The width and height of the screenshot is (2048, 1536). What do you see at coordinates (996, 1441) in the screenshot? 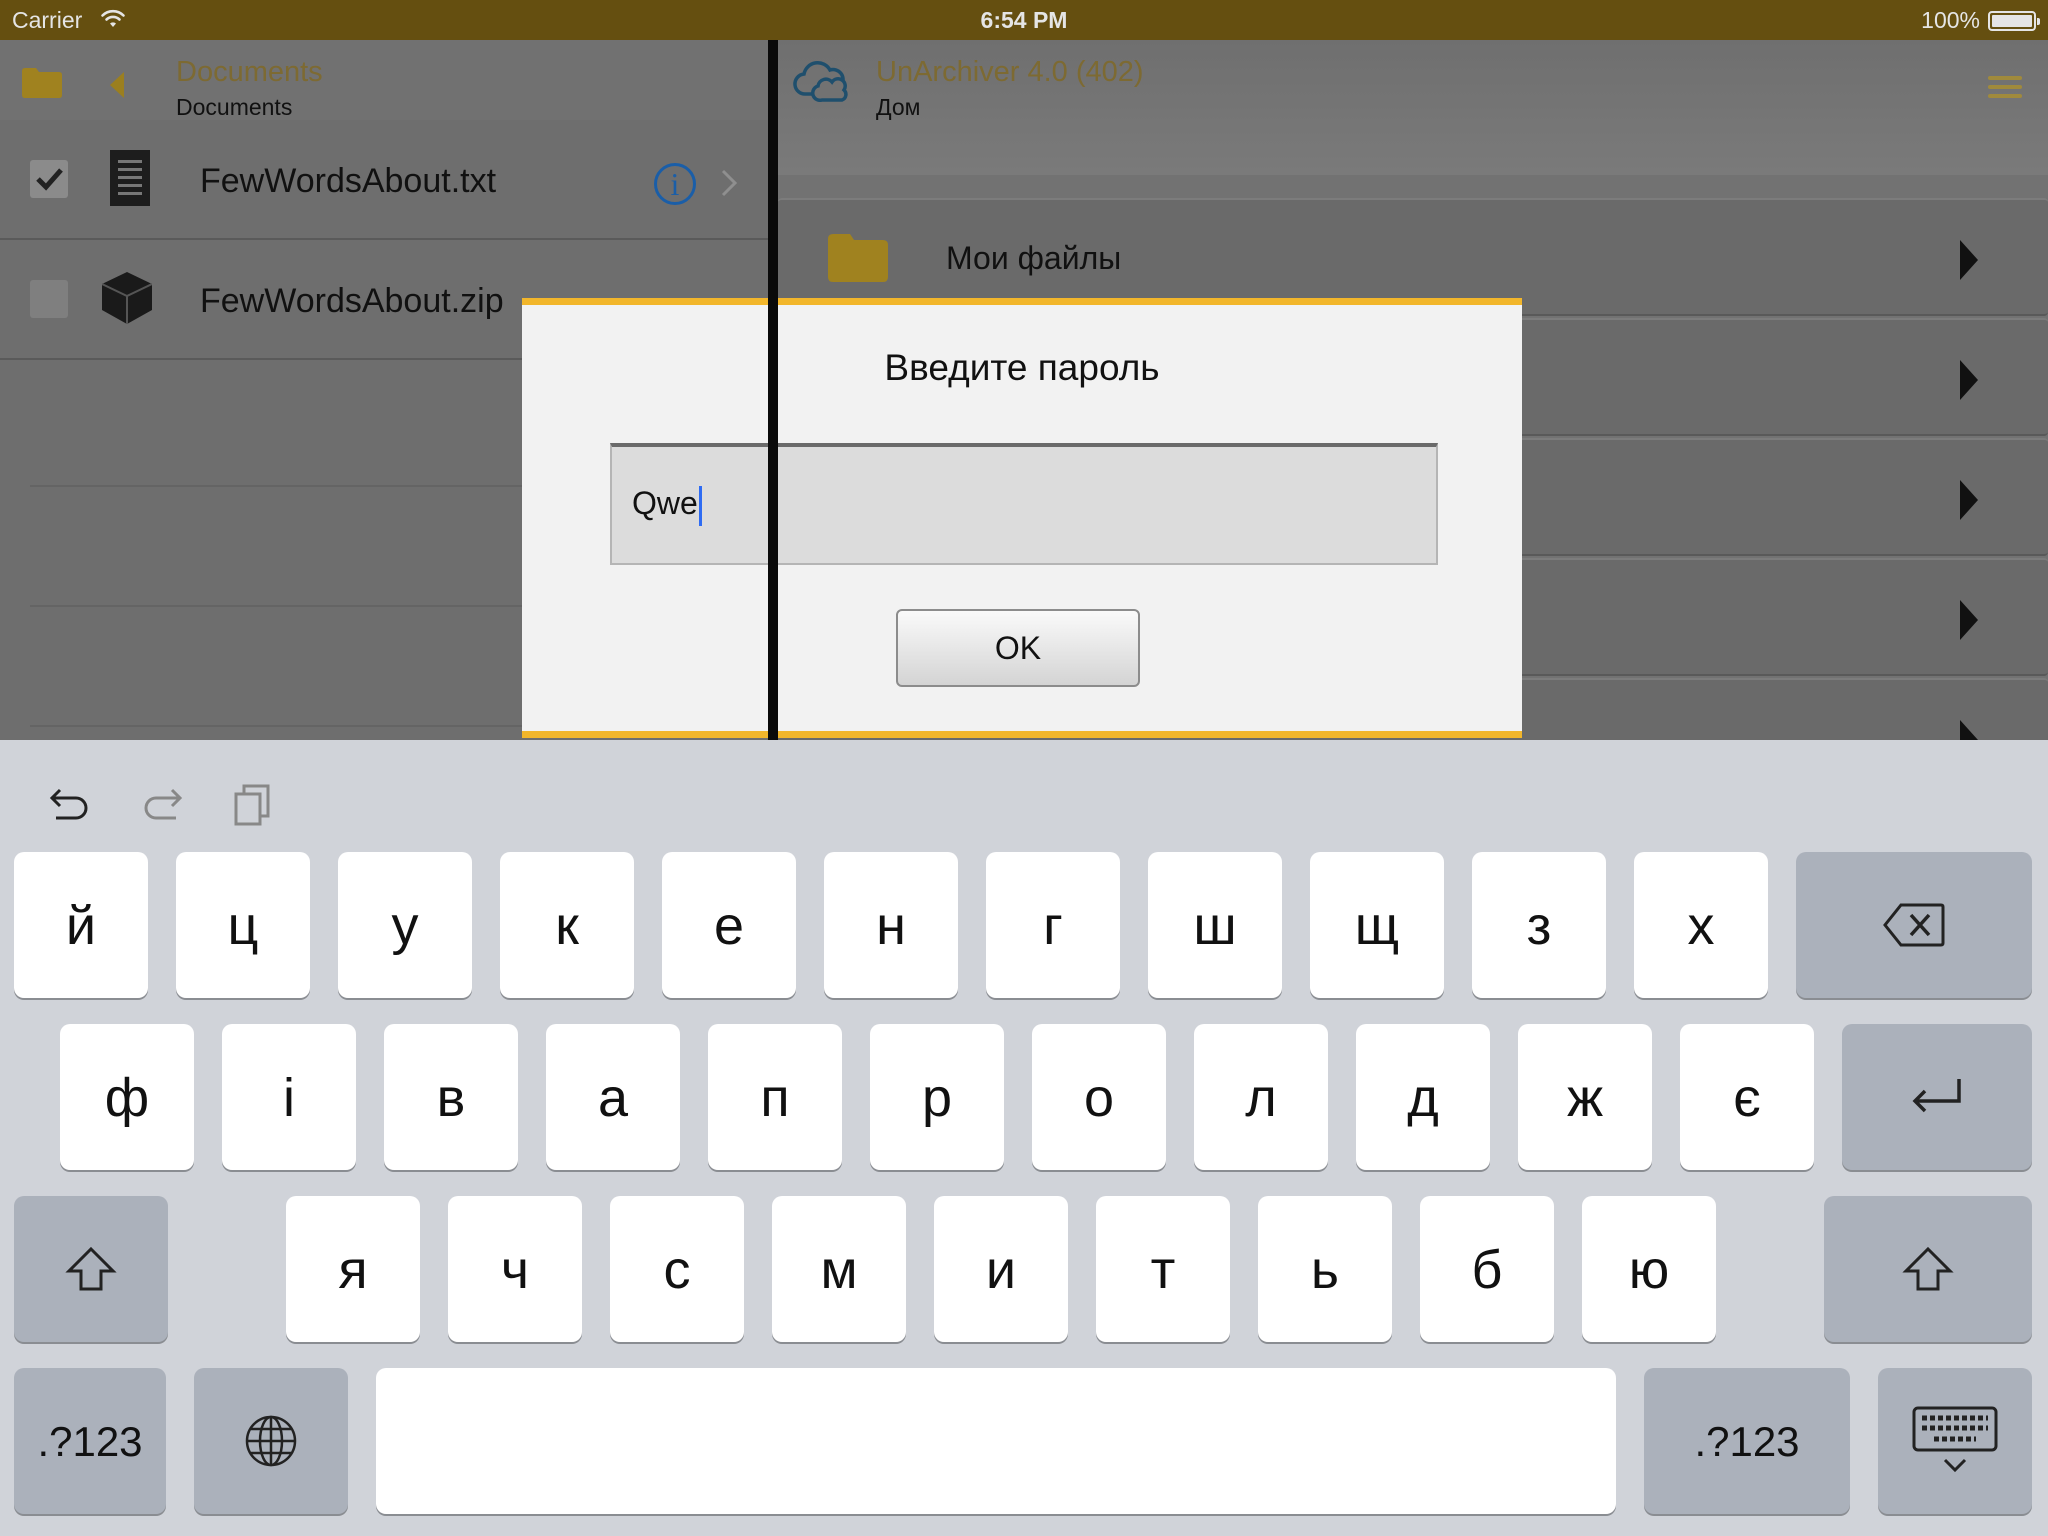
I see `space-bar` at bounding box center [996, 1441].